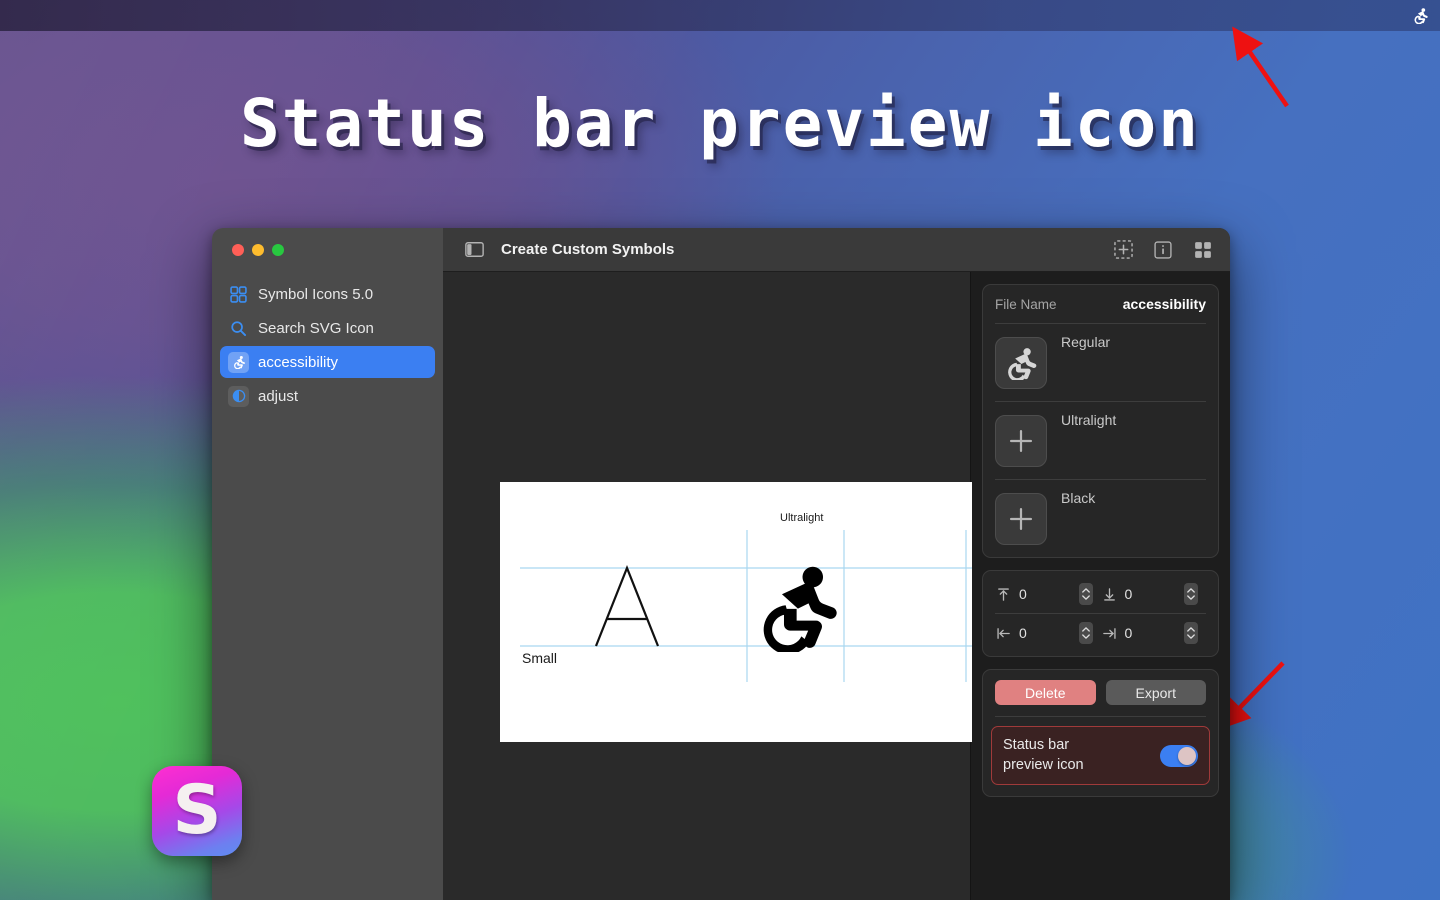 This screenshot has width=1440, height=900. Describe the element at coordinates (1085, 633) in the screenshot. I see `margin-left-stepper` at that location.